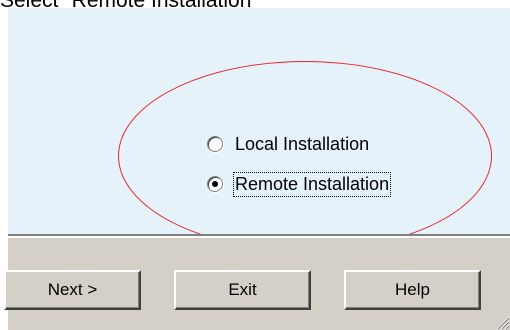 This screenshot has width=510, height=330. I want to click on radio-dot, so click(215, 184).